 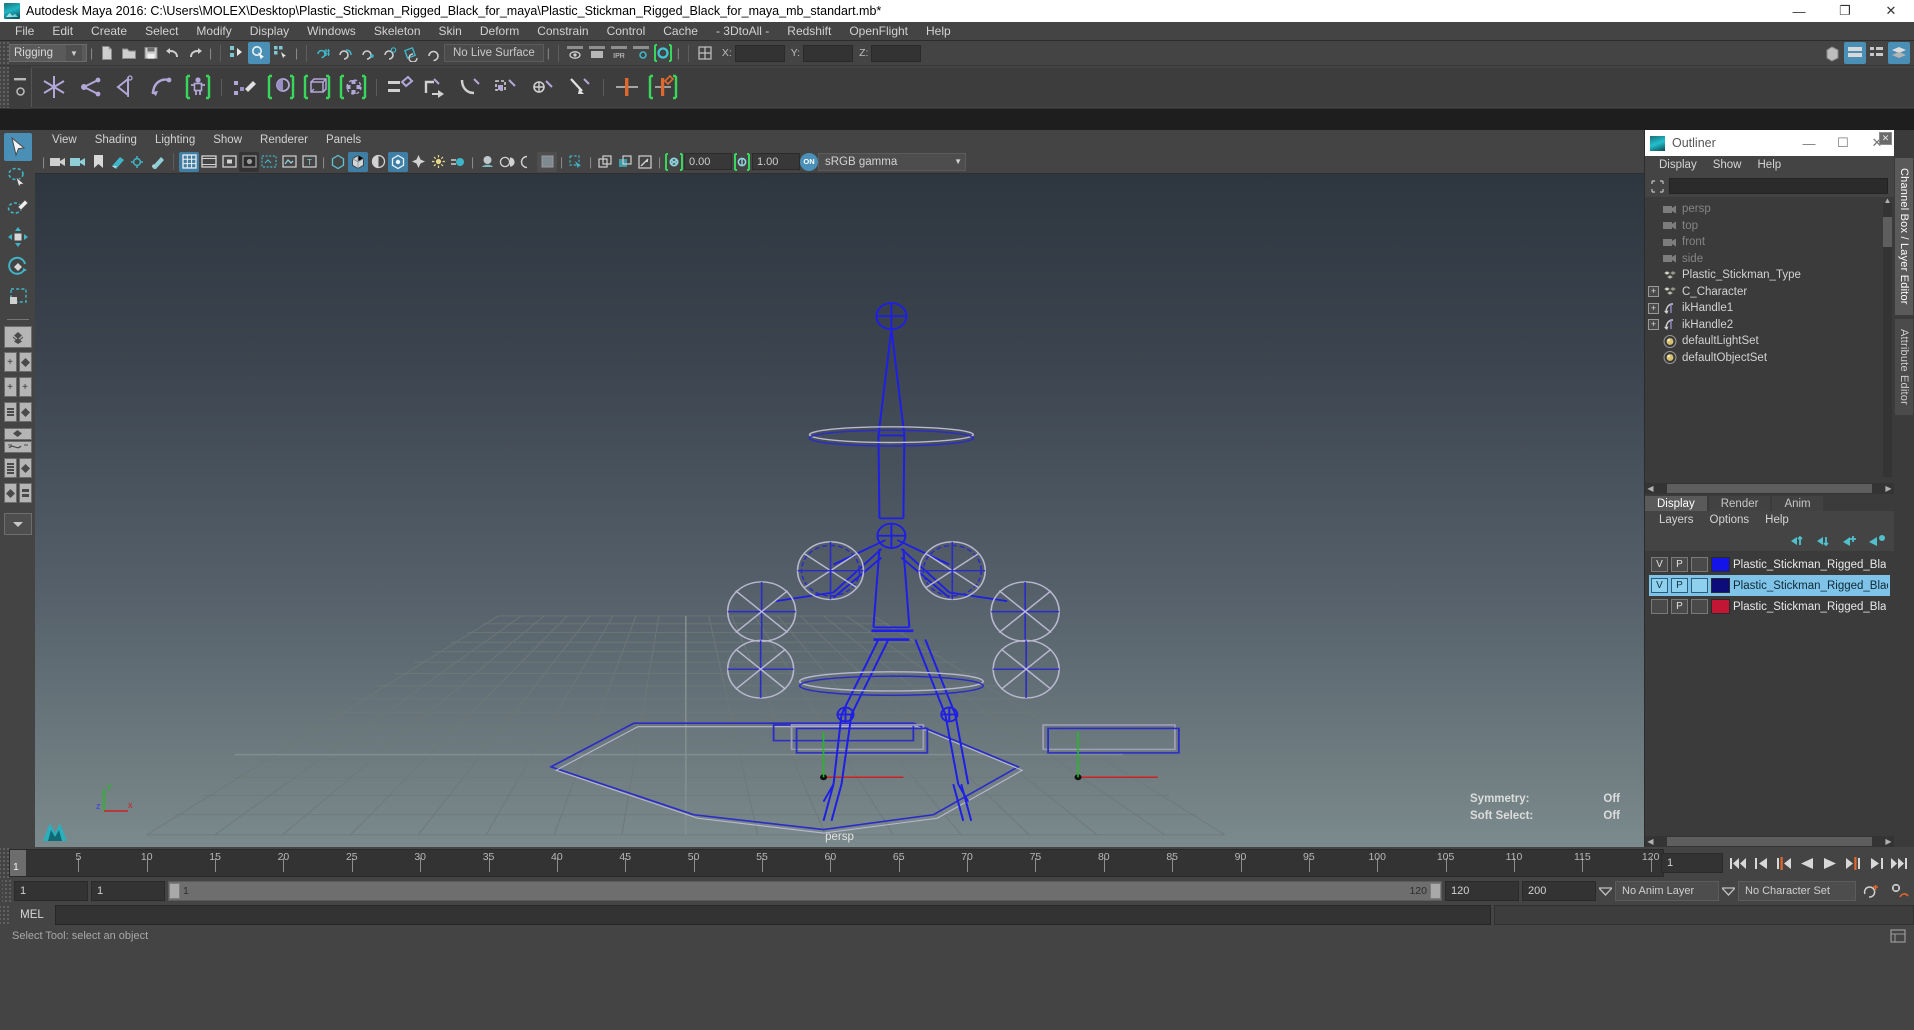 I want to click on exposure-toggle-icon, so click(x=674, y=162).